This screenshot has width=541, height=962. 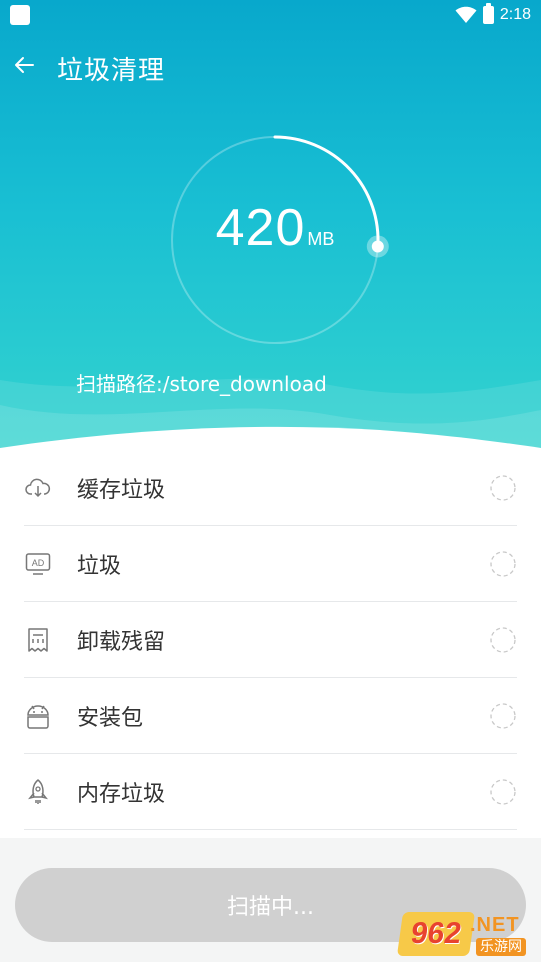 I want to click on list-item-label: 垃圾, so click(x=99, y=566).